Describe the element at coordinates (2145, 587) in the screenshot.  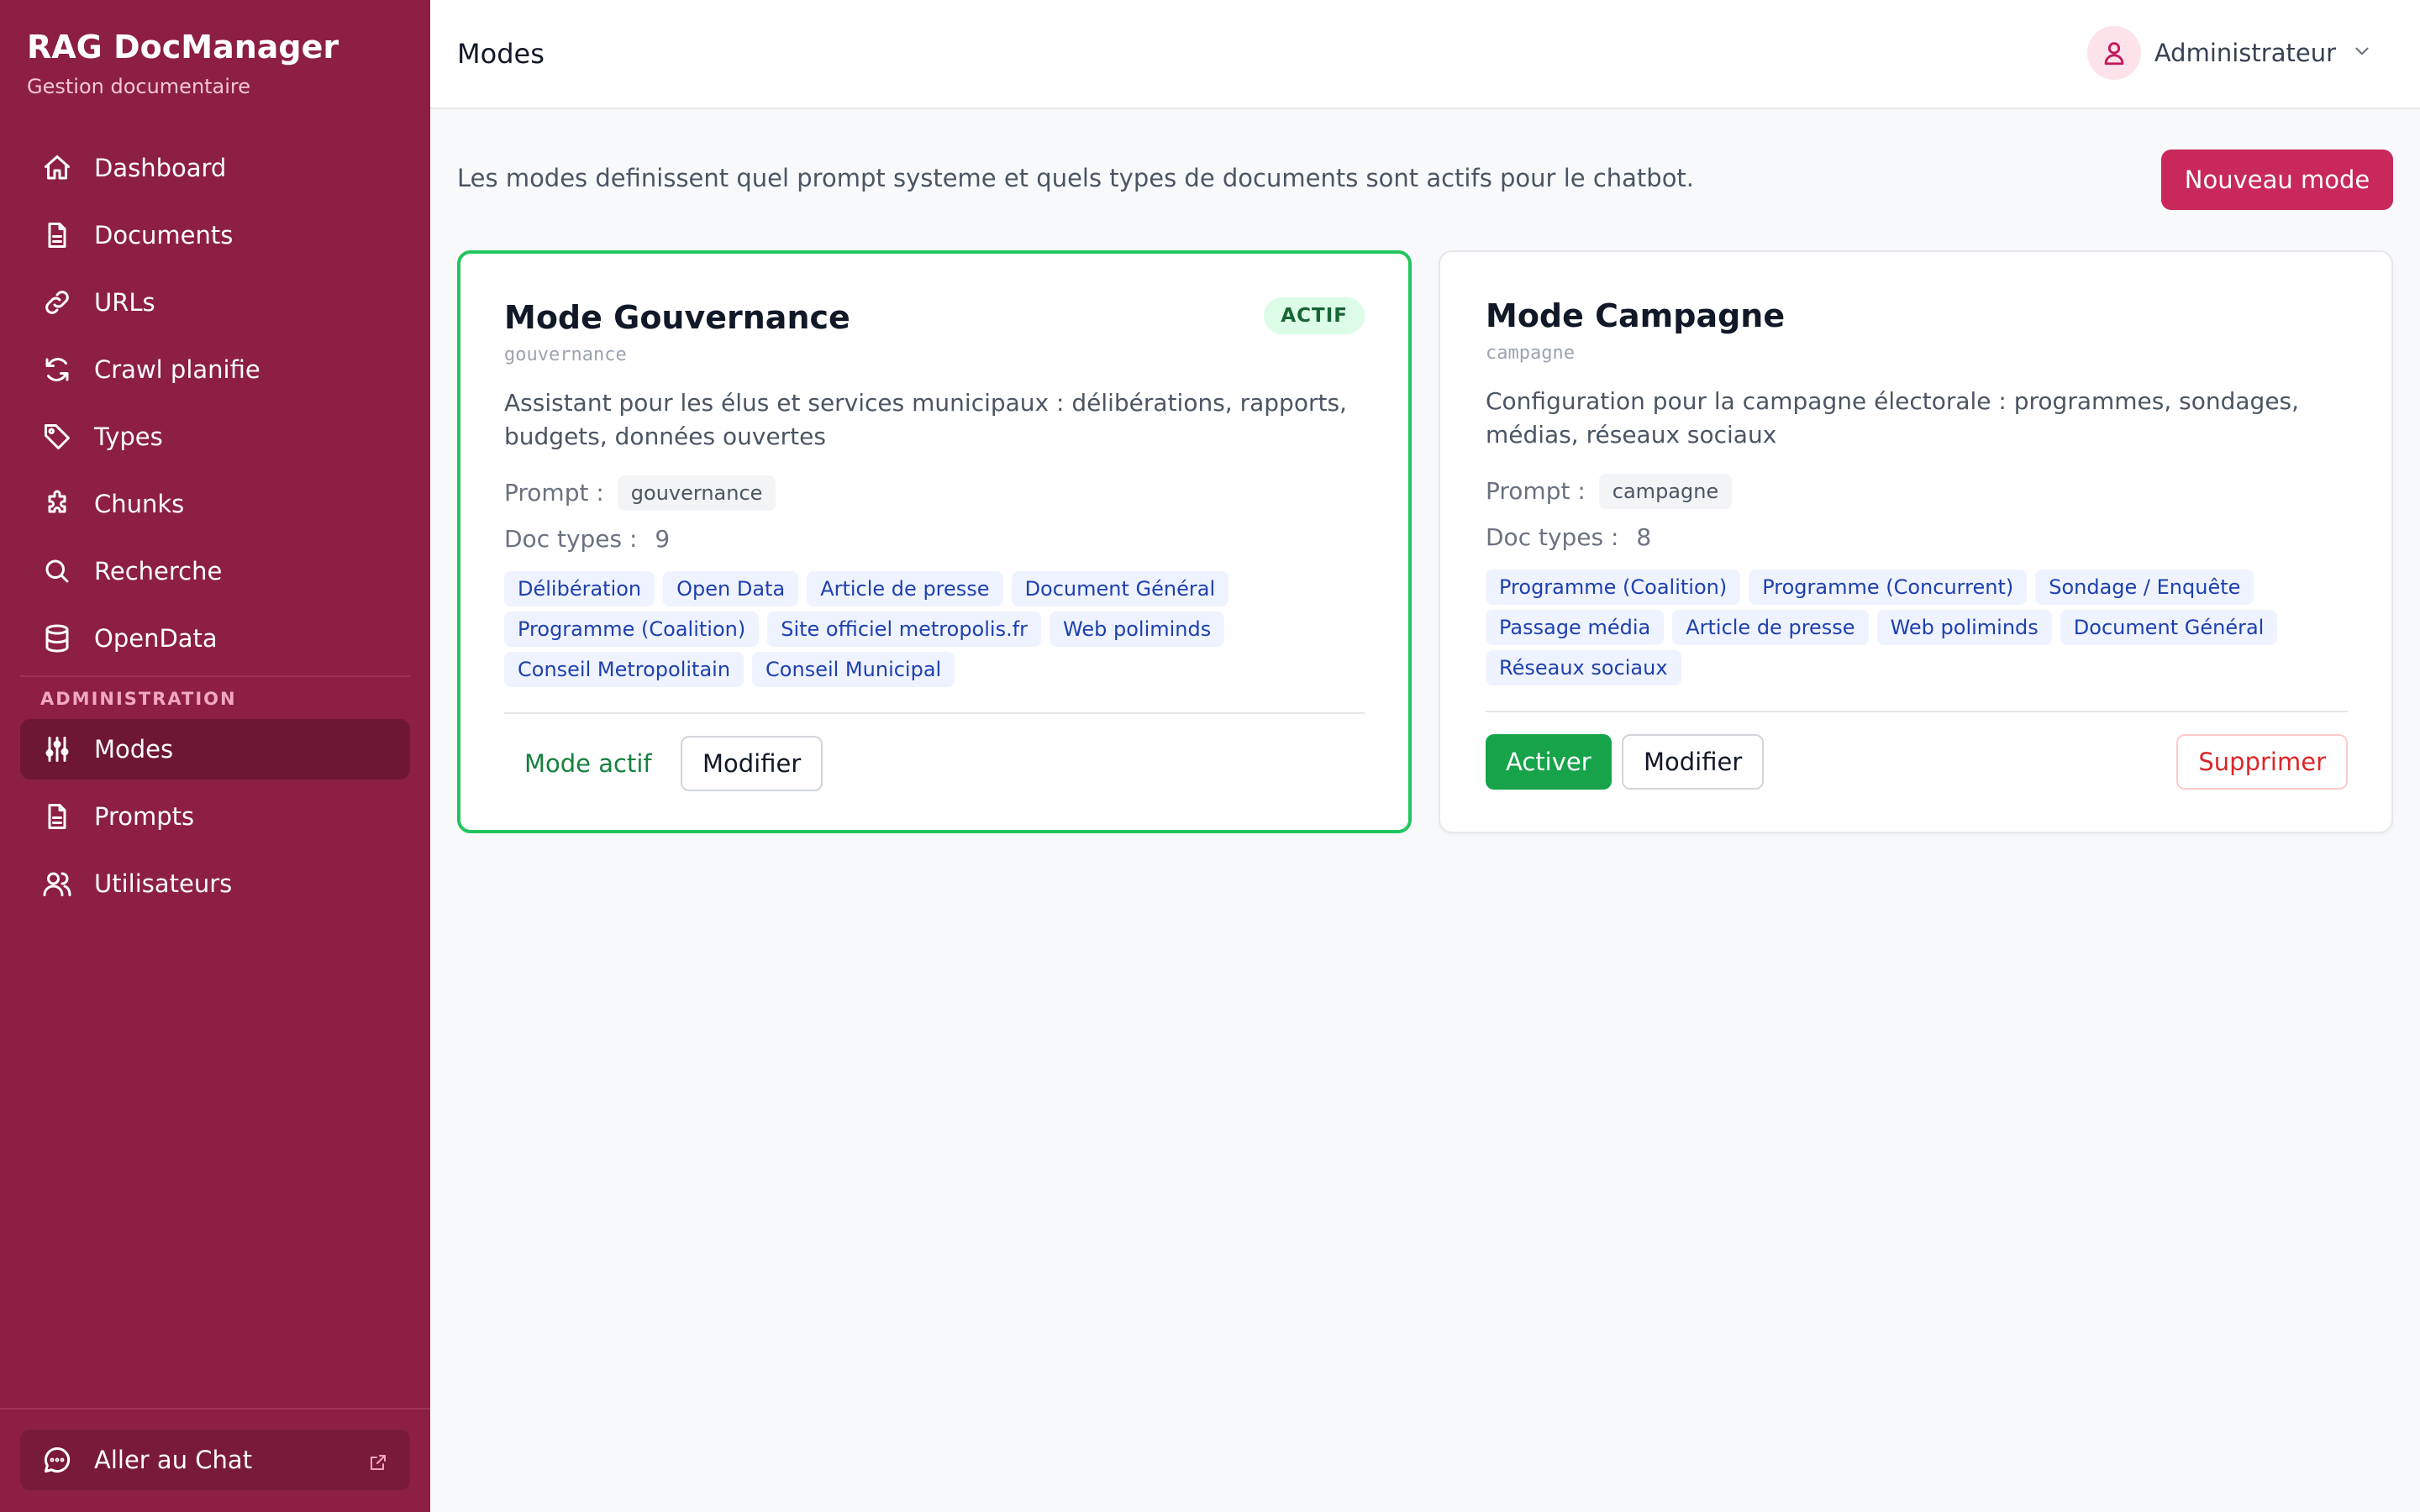
I see `doc-type-chip: Sondage / Enquête` at that location.